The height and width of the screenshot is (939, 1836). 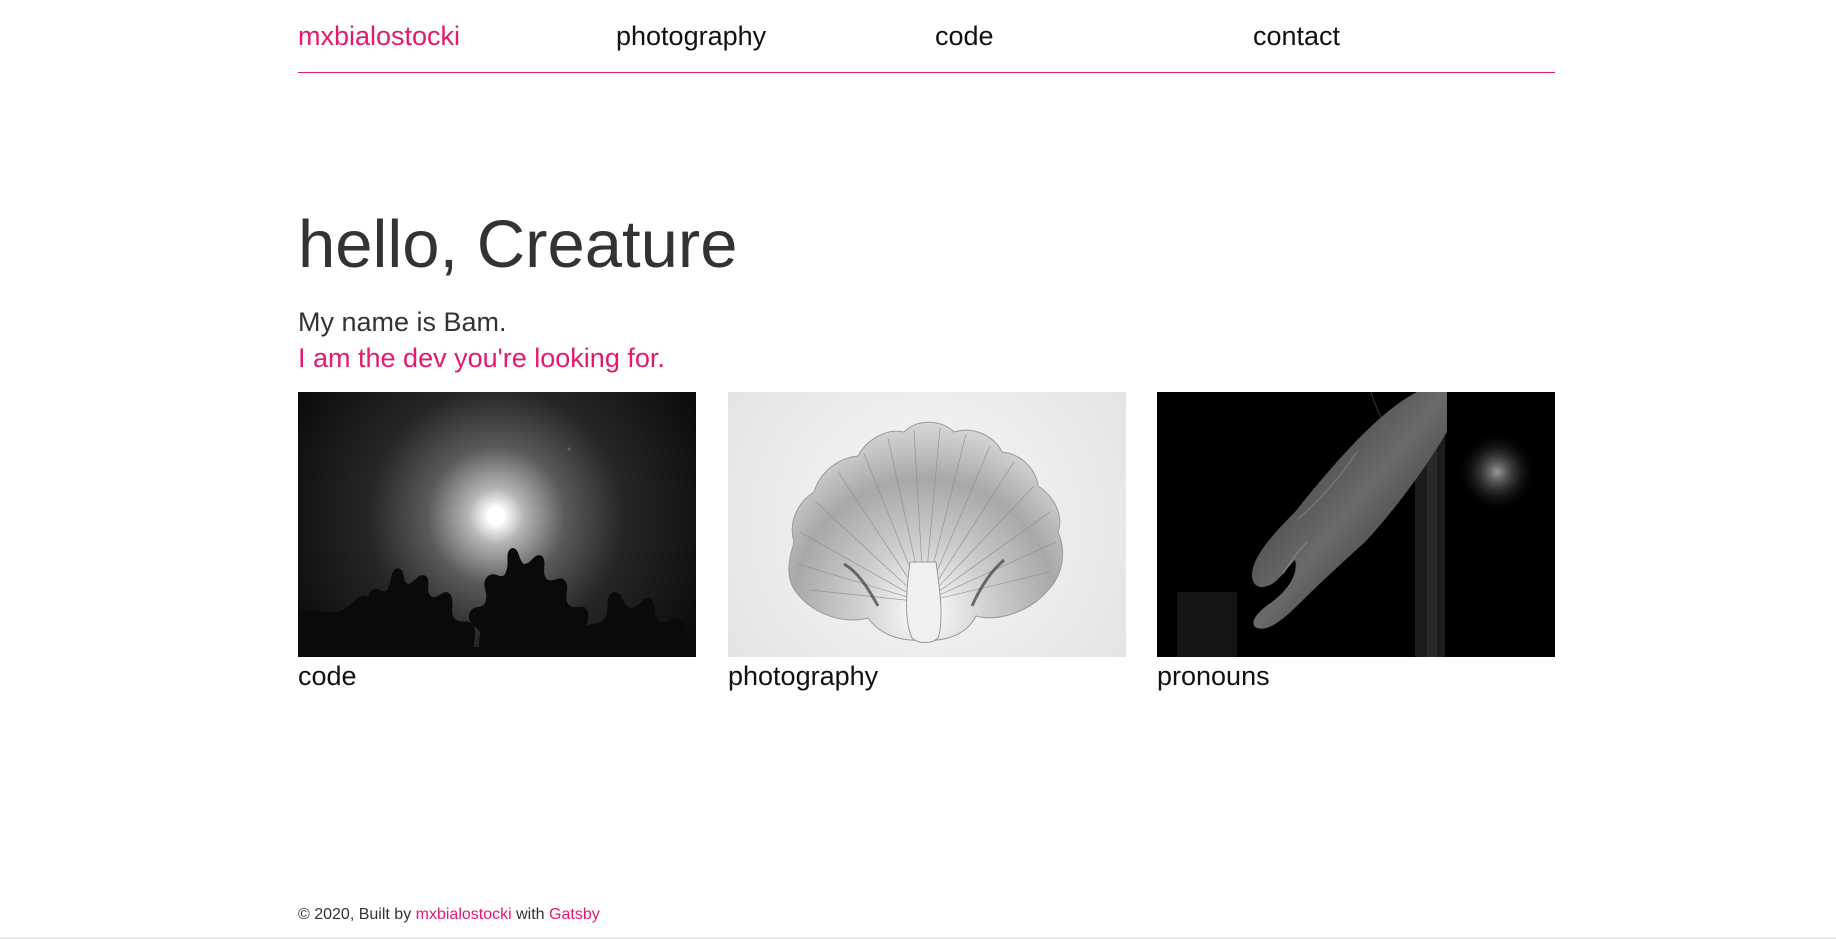 What do you see at coordinates (497, 676) in the screenshot?
I see `card-label-code: code` at bounding box center [497, 676].